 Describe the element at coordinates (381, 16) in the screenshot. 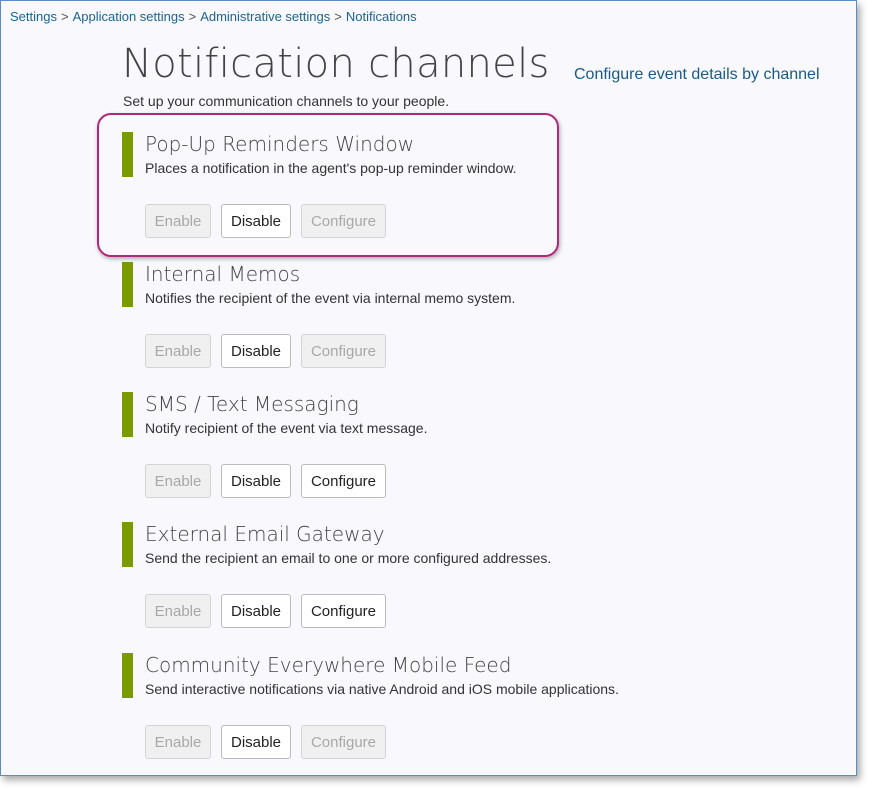

I see `breadcrumb-notifications: Notifications` at that location.